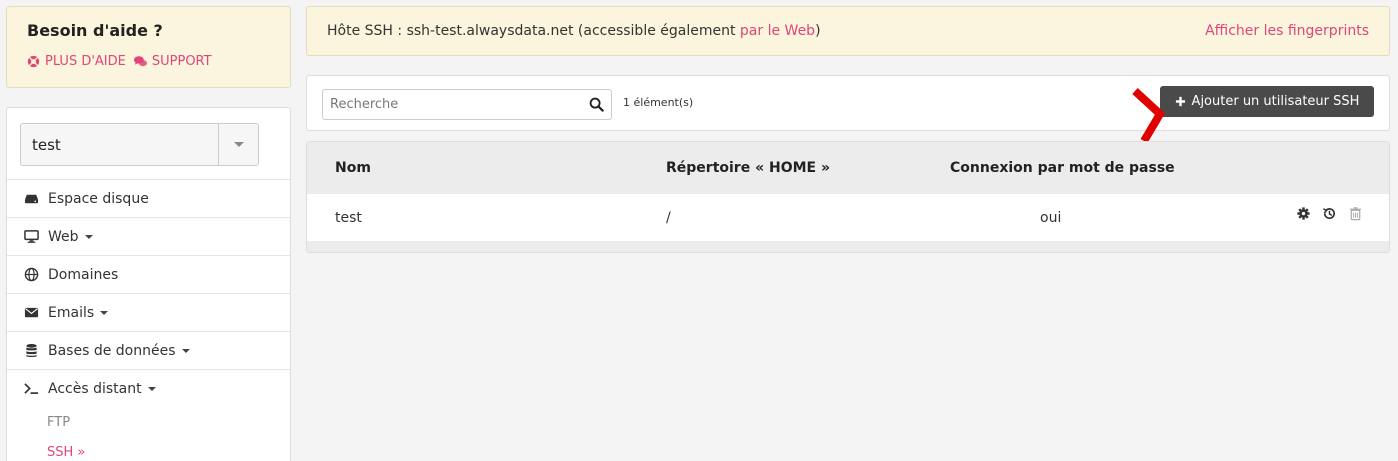 The width and height of the screenshot is (1398, 461). What do you see at coordinates (1051, 217) in the screenshot?
I see `cell-password-login: oui` at bounding box center [1051, 217].